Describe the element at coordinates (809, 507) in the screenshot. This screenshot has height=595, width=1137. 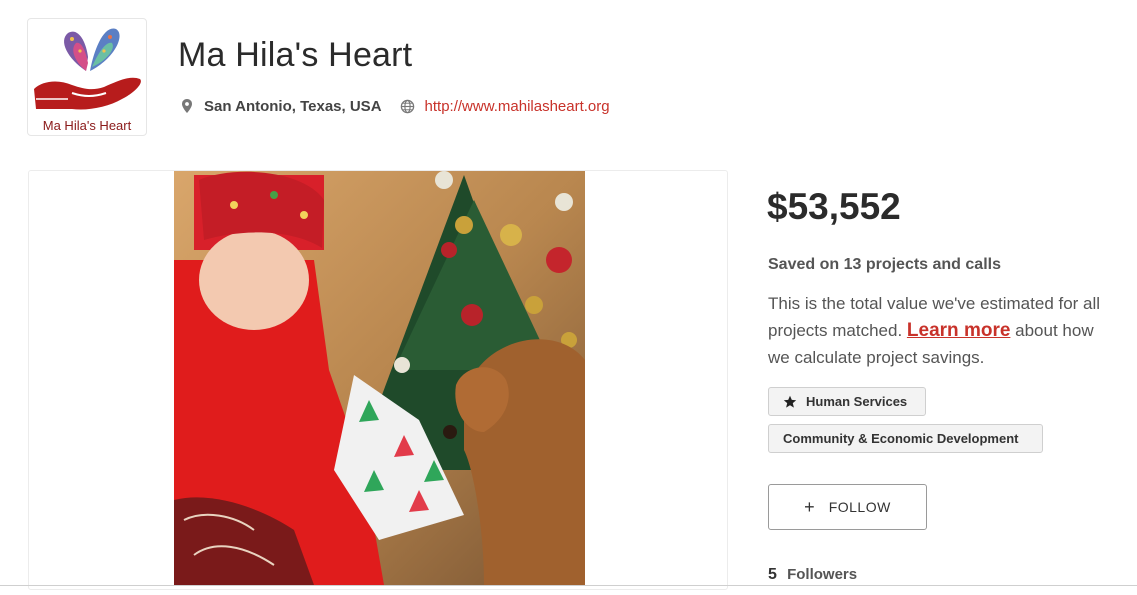
I see `plus-icon: +` at that location.